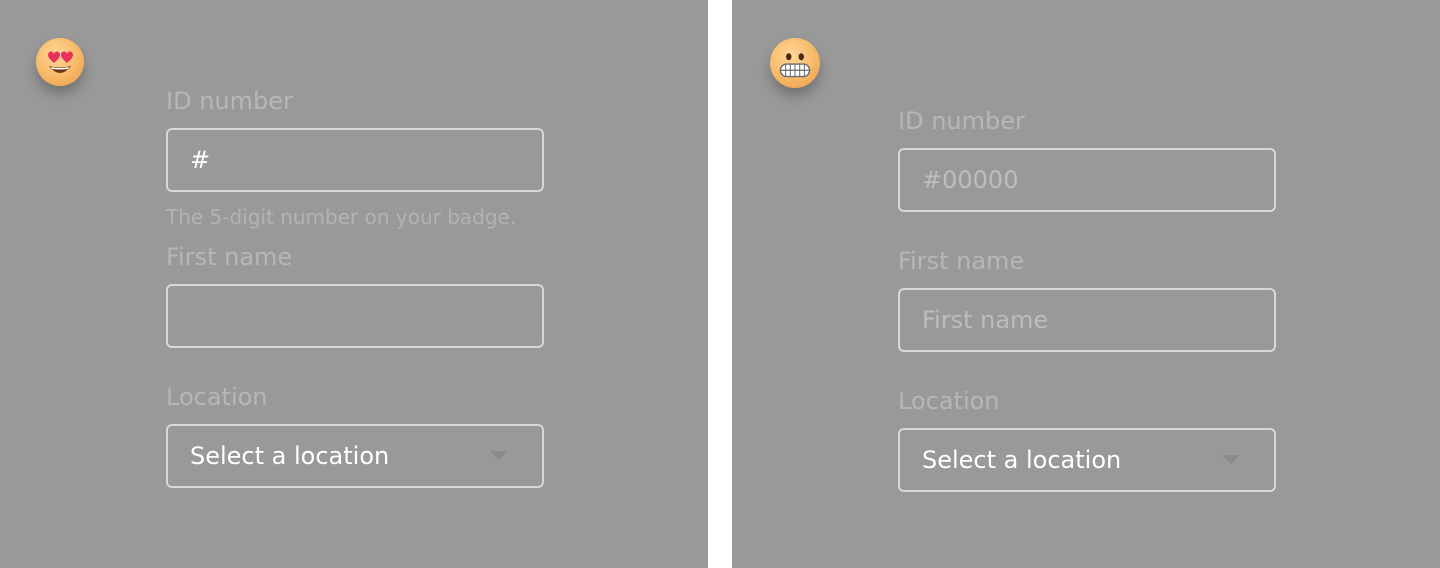 This screenshot has width=1440, height=568. Describe the element at coordinates (795, 63) in the screenshot. I see `grimacing-face-icon` at that location.